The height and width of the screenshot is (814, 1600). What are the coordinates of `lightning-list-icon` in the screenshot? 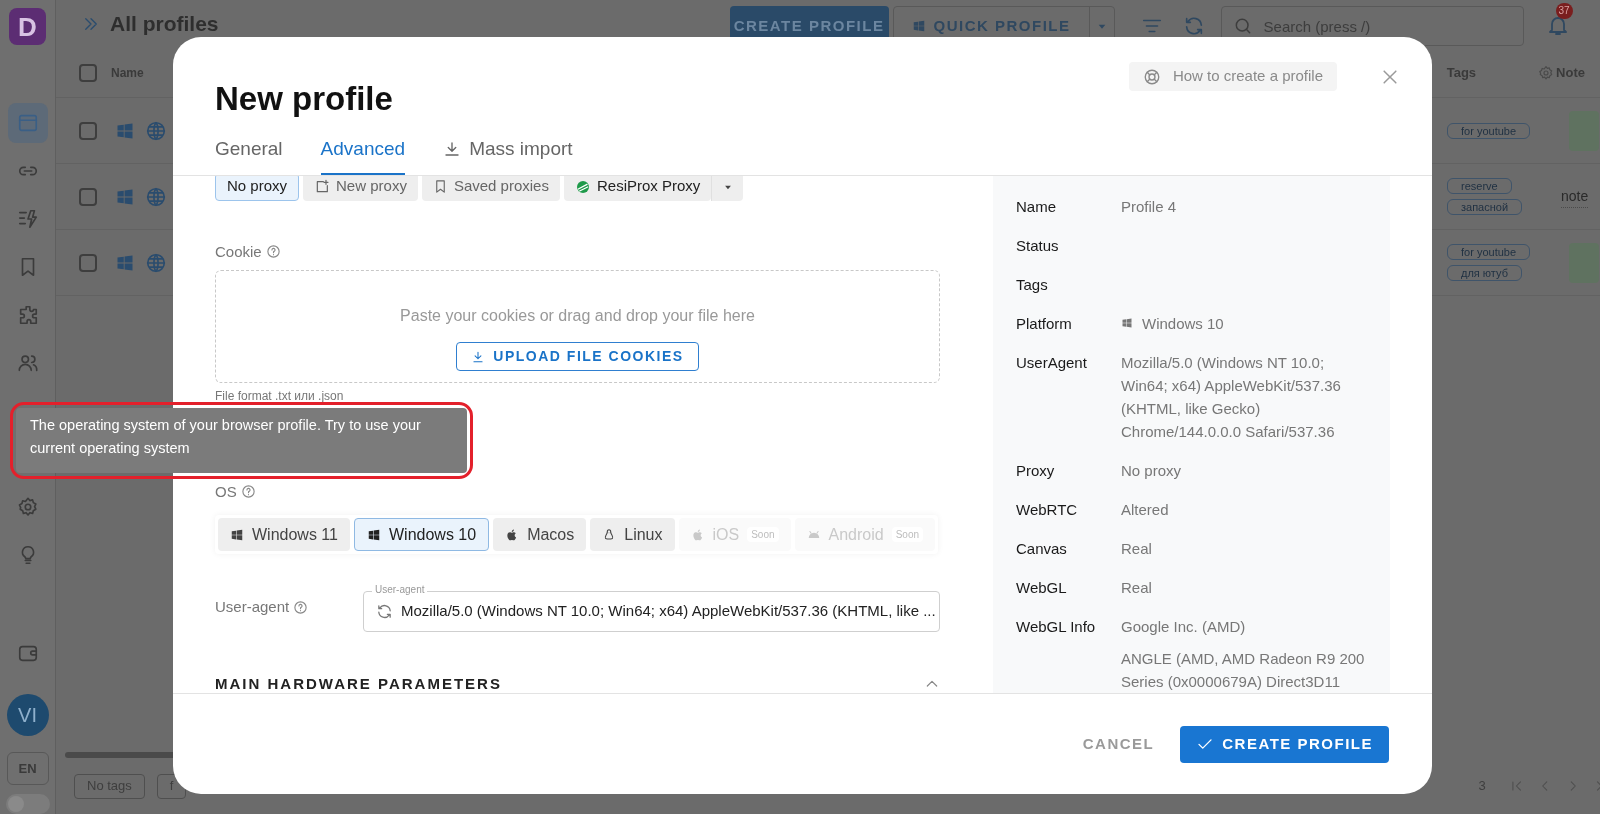 It's located at (27, 219).